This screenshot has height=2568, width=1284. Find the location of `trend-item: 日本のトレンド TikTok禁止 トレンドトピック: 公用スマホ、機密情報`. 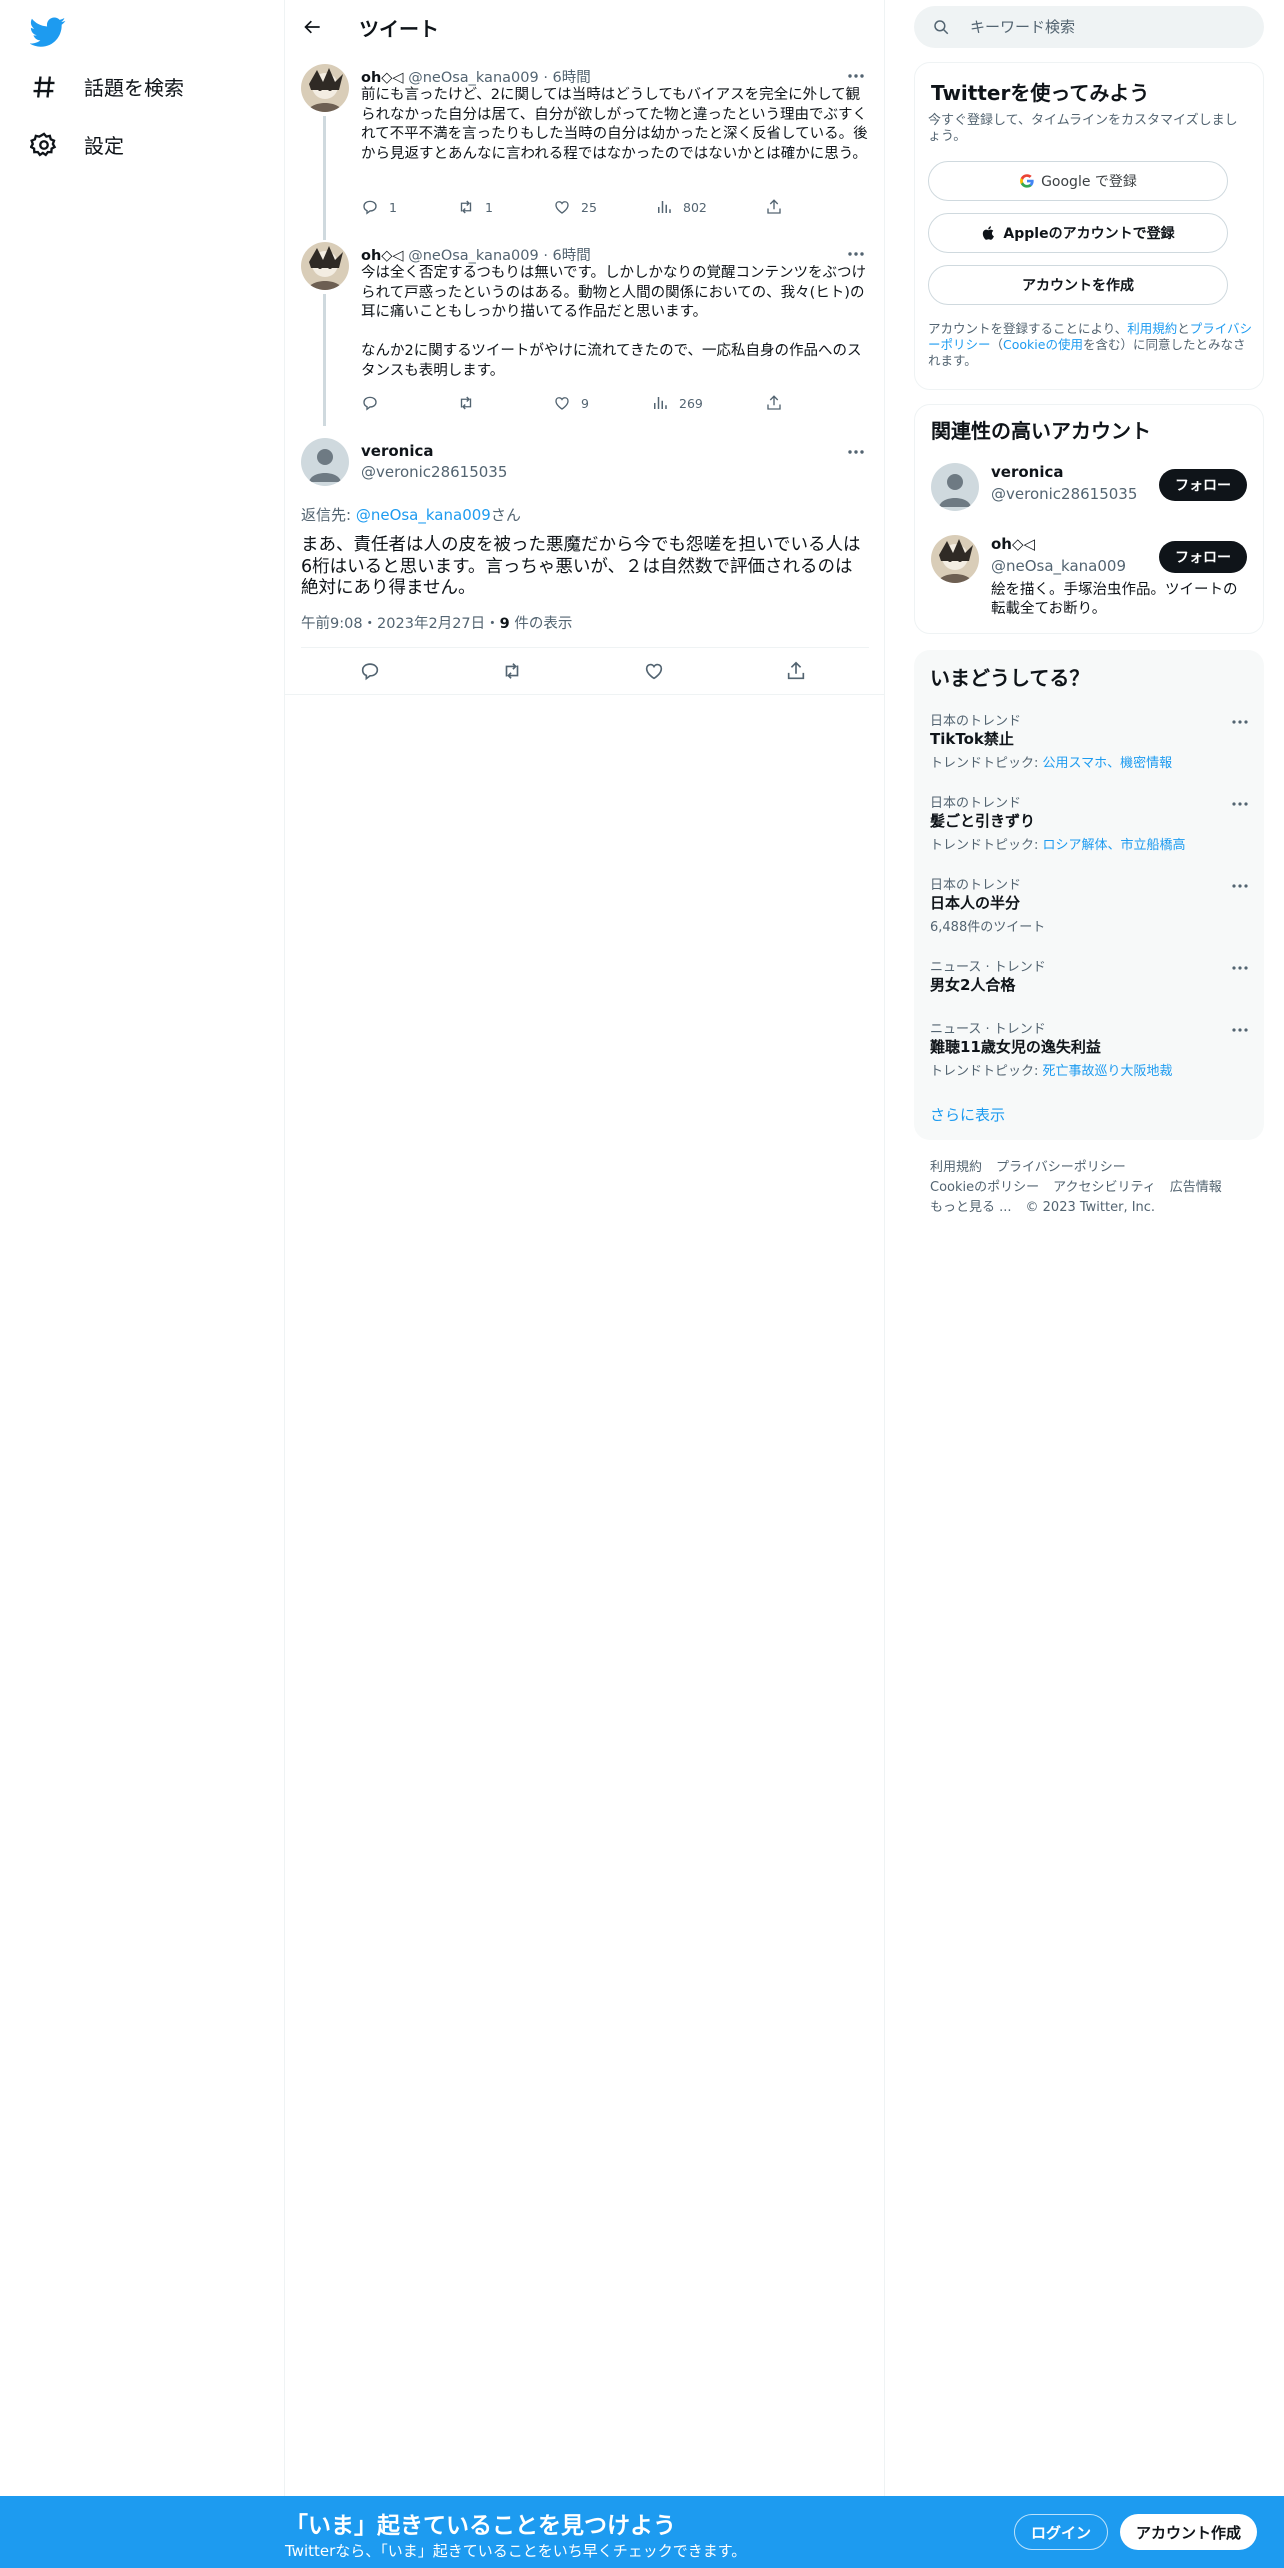

trend-item: 日本のトレンド TikTok禁止 トレンドトピック: 公用スマホ、機密情報 is located at coordinates (1089, 746).